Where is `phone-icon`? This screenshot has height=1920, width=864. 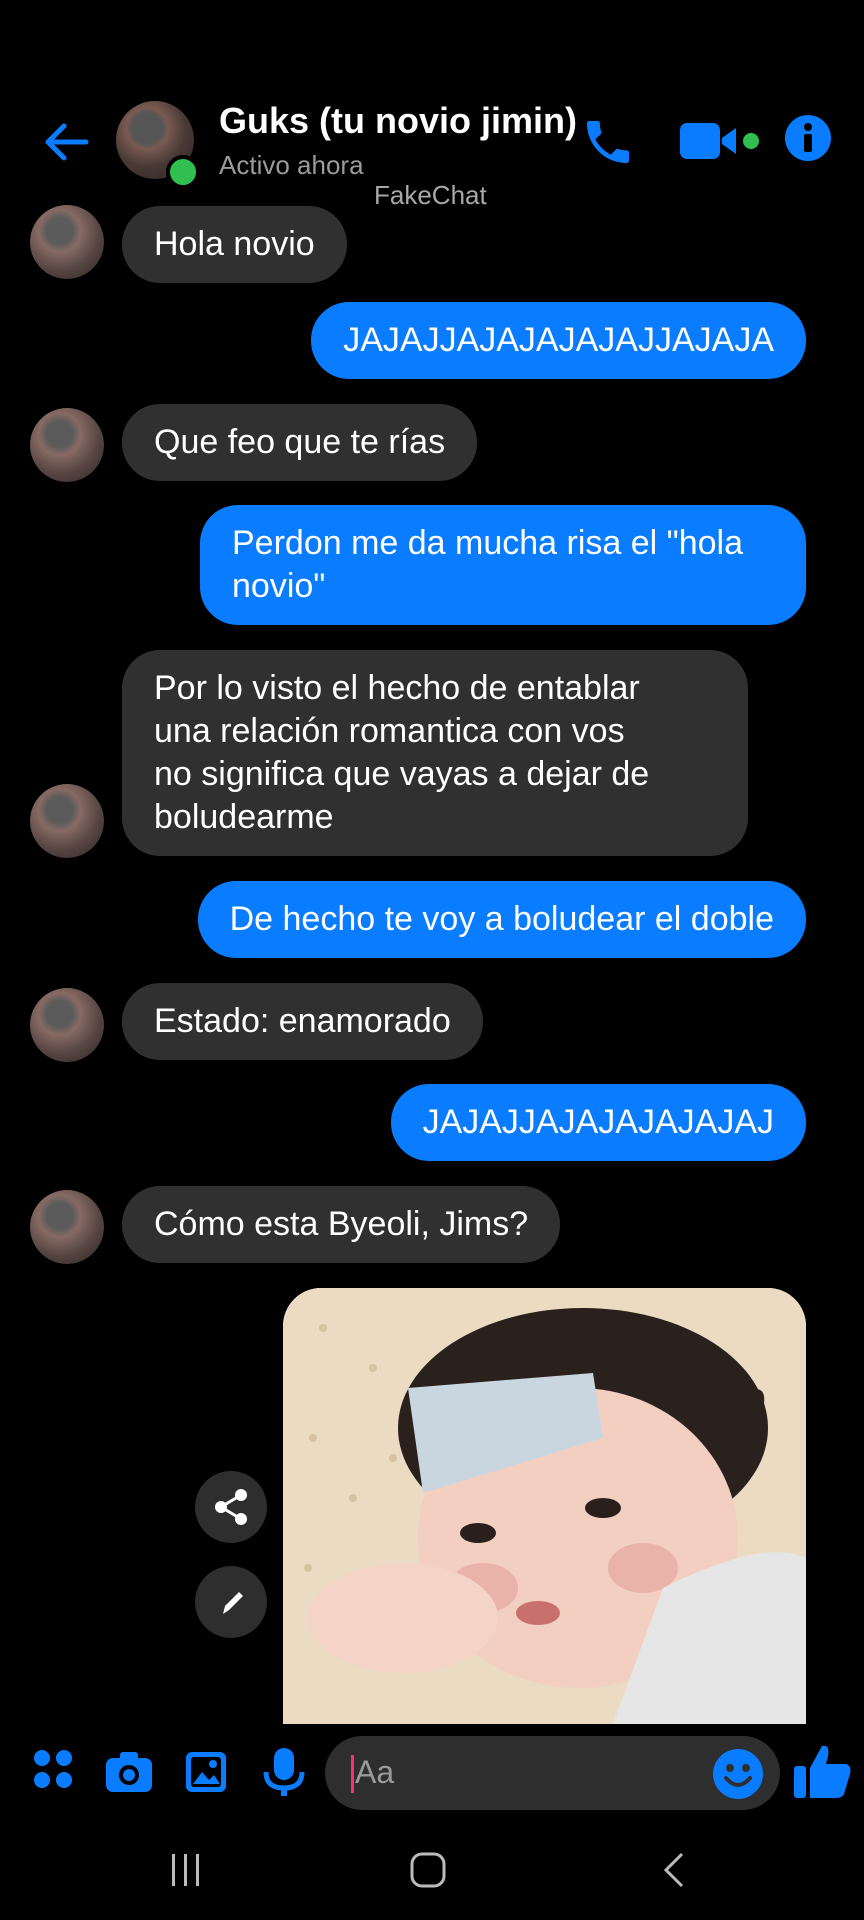 phone-icon is located at coordinates (608, 142).